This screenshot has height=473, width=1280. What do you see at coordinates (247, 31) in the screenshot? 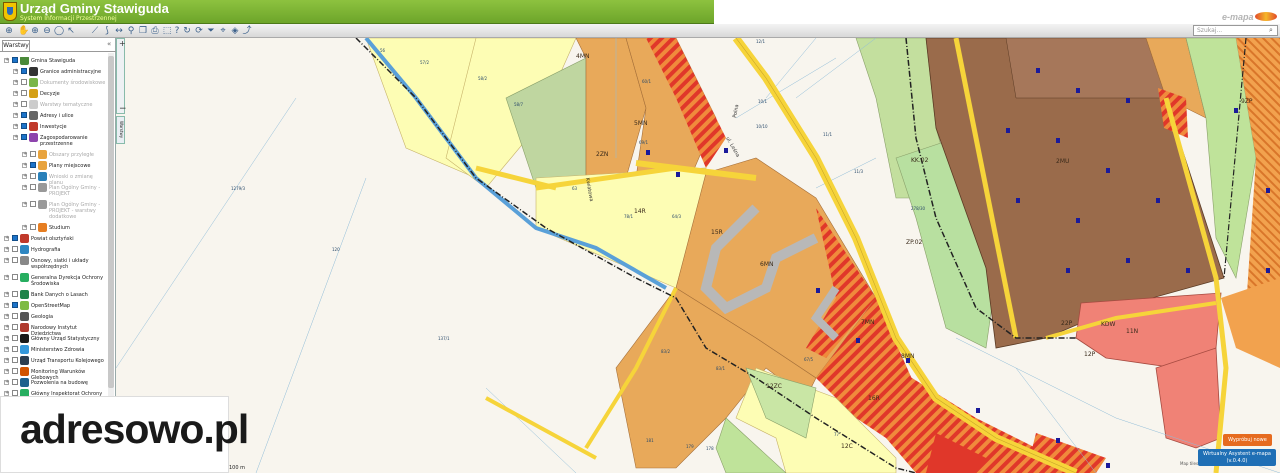
I see `share-icon: ⤴` at bounding box center [247, 31].